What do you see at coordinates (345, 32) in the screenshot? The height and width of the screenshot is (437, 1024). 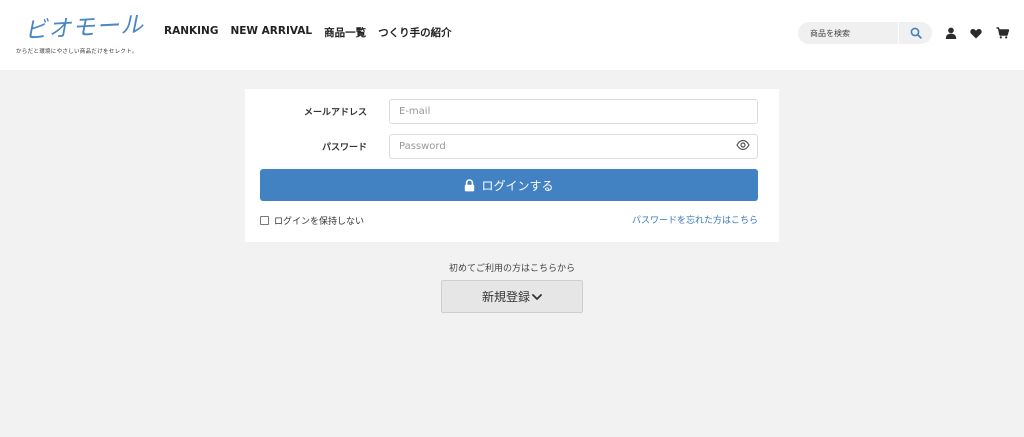 I see `nav-products: 商品一覧` at bounding box center [345, 32].